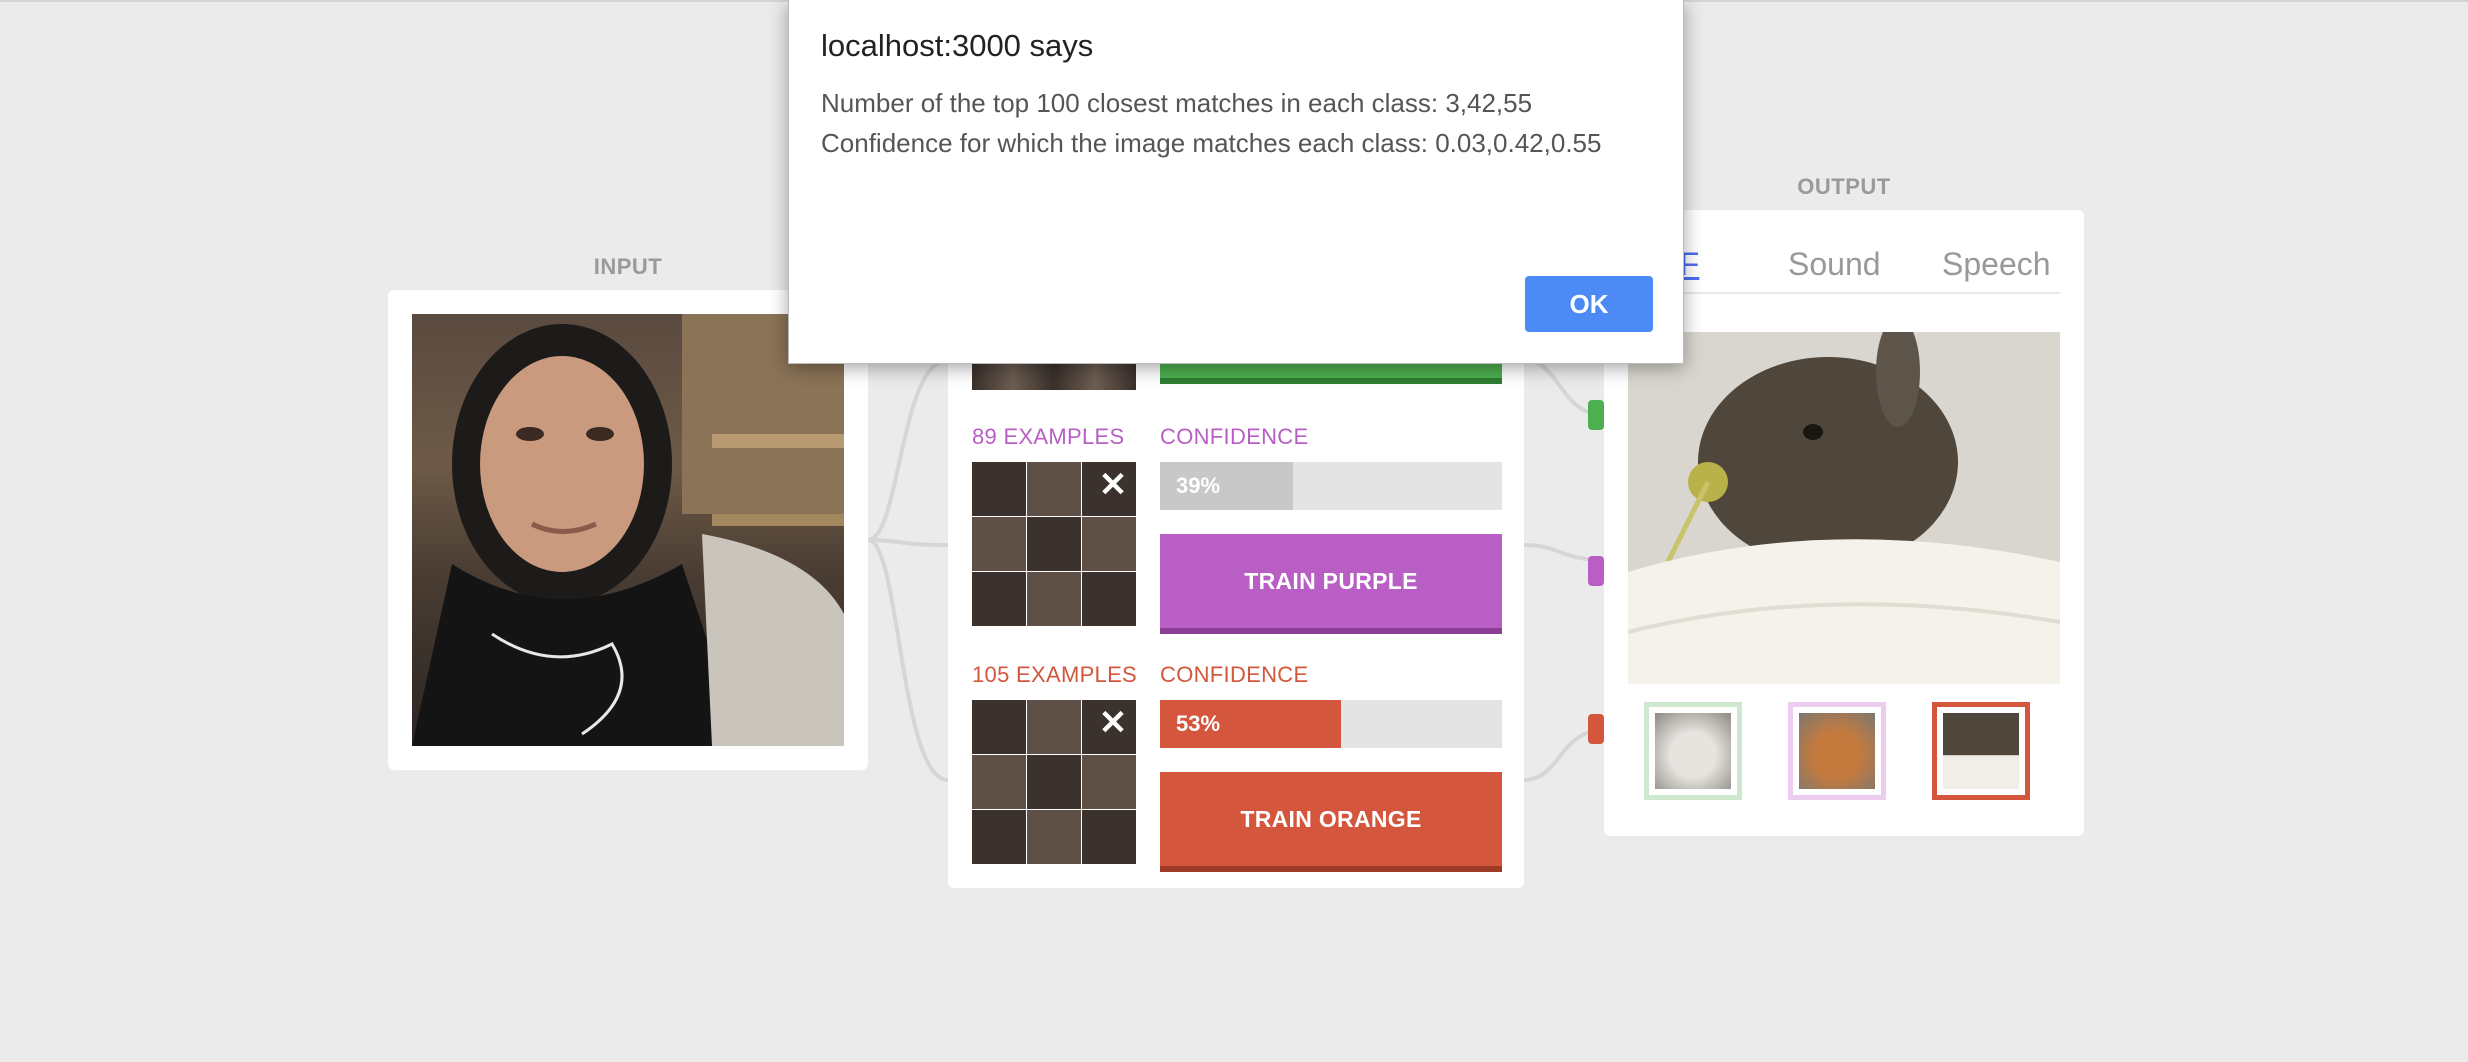  What do you see at coordinates (1234, 674) in the screenshot?
I see `orange-confidence-label: CONFIDENCE` at bounding box center [1234, 674].